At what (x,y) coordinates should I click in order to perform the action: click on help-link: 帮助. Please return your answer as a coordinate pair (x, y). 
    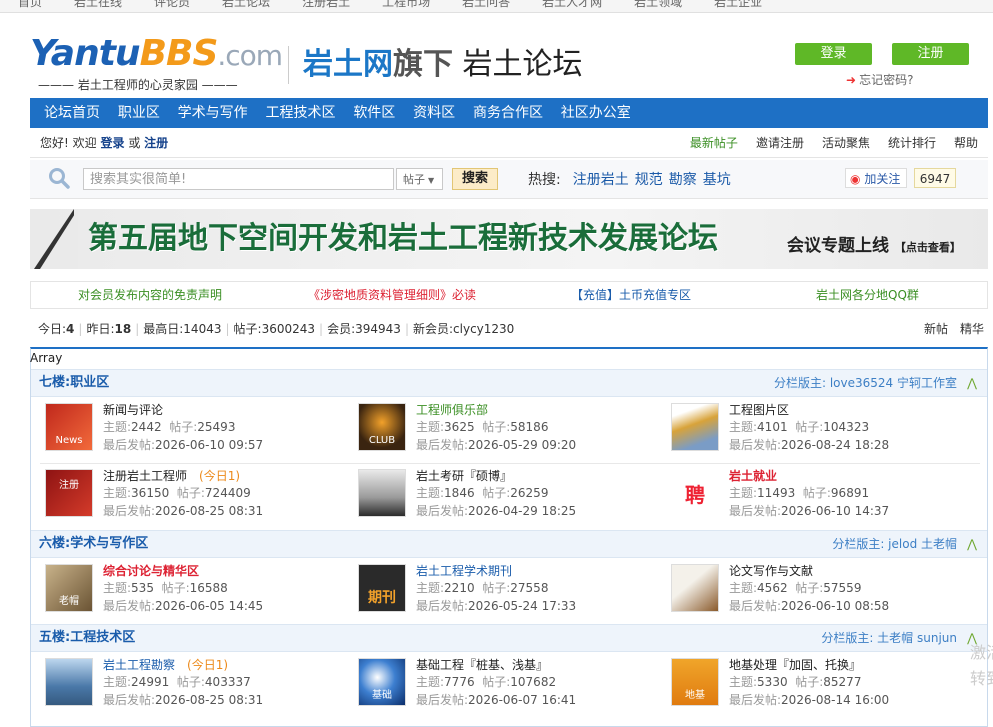
    Looking at the image, I should click on (966, 143).